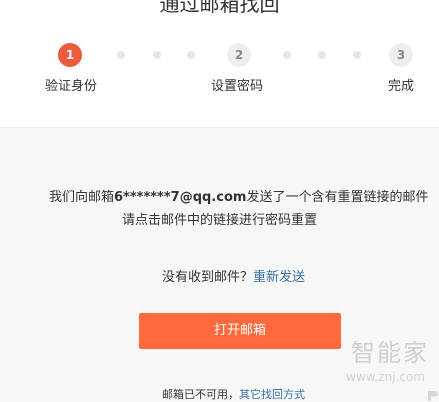 The height and width of the screenshot is (402, 439). Describe the element at coordinates (239, 55) in the screenshot. I see `step-2-circle: 2` at that location.